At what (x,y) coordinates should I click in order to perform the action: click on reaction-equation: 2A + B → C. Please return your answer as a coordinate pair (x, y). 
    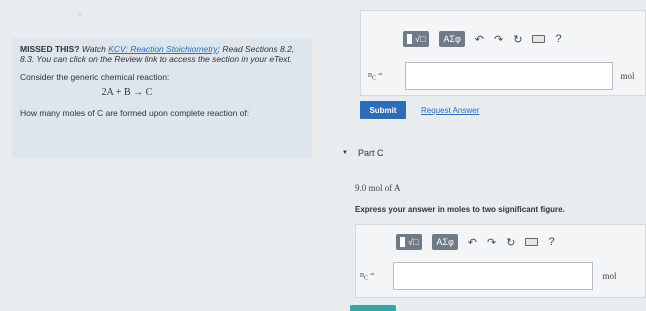
    Looking at the image, I should click on (127, 92).